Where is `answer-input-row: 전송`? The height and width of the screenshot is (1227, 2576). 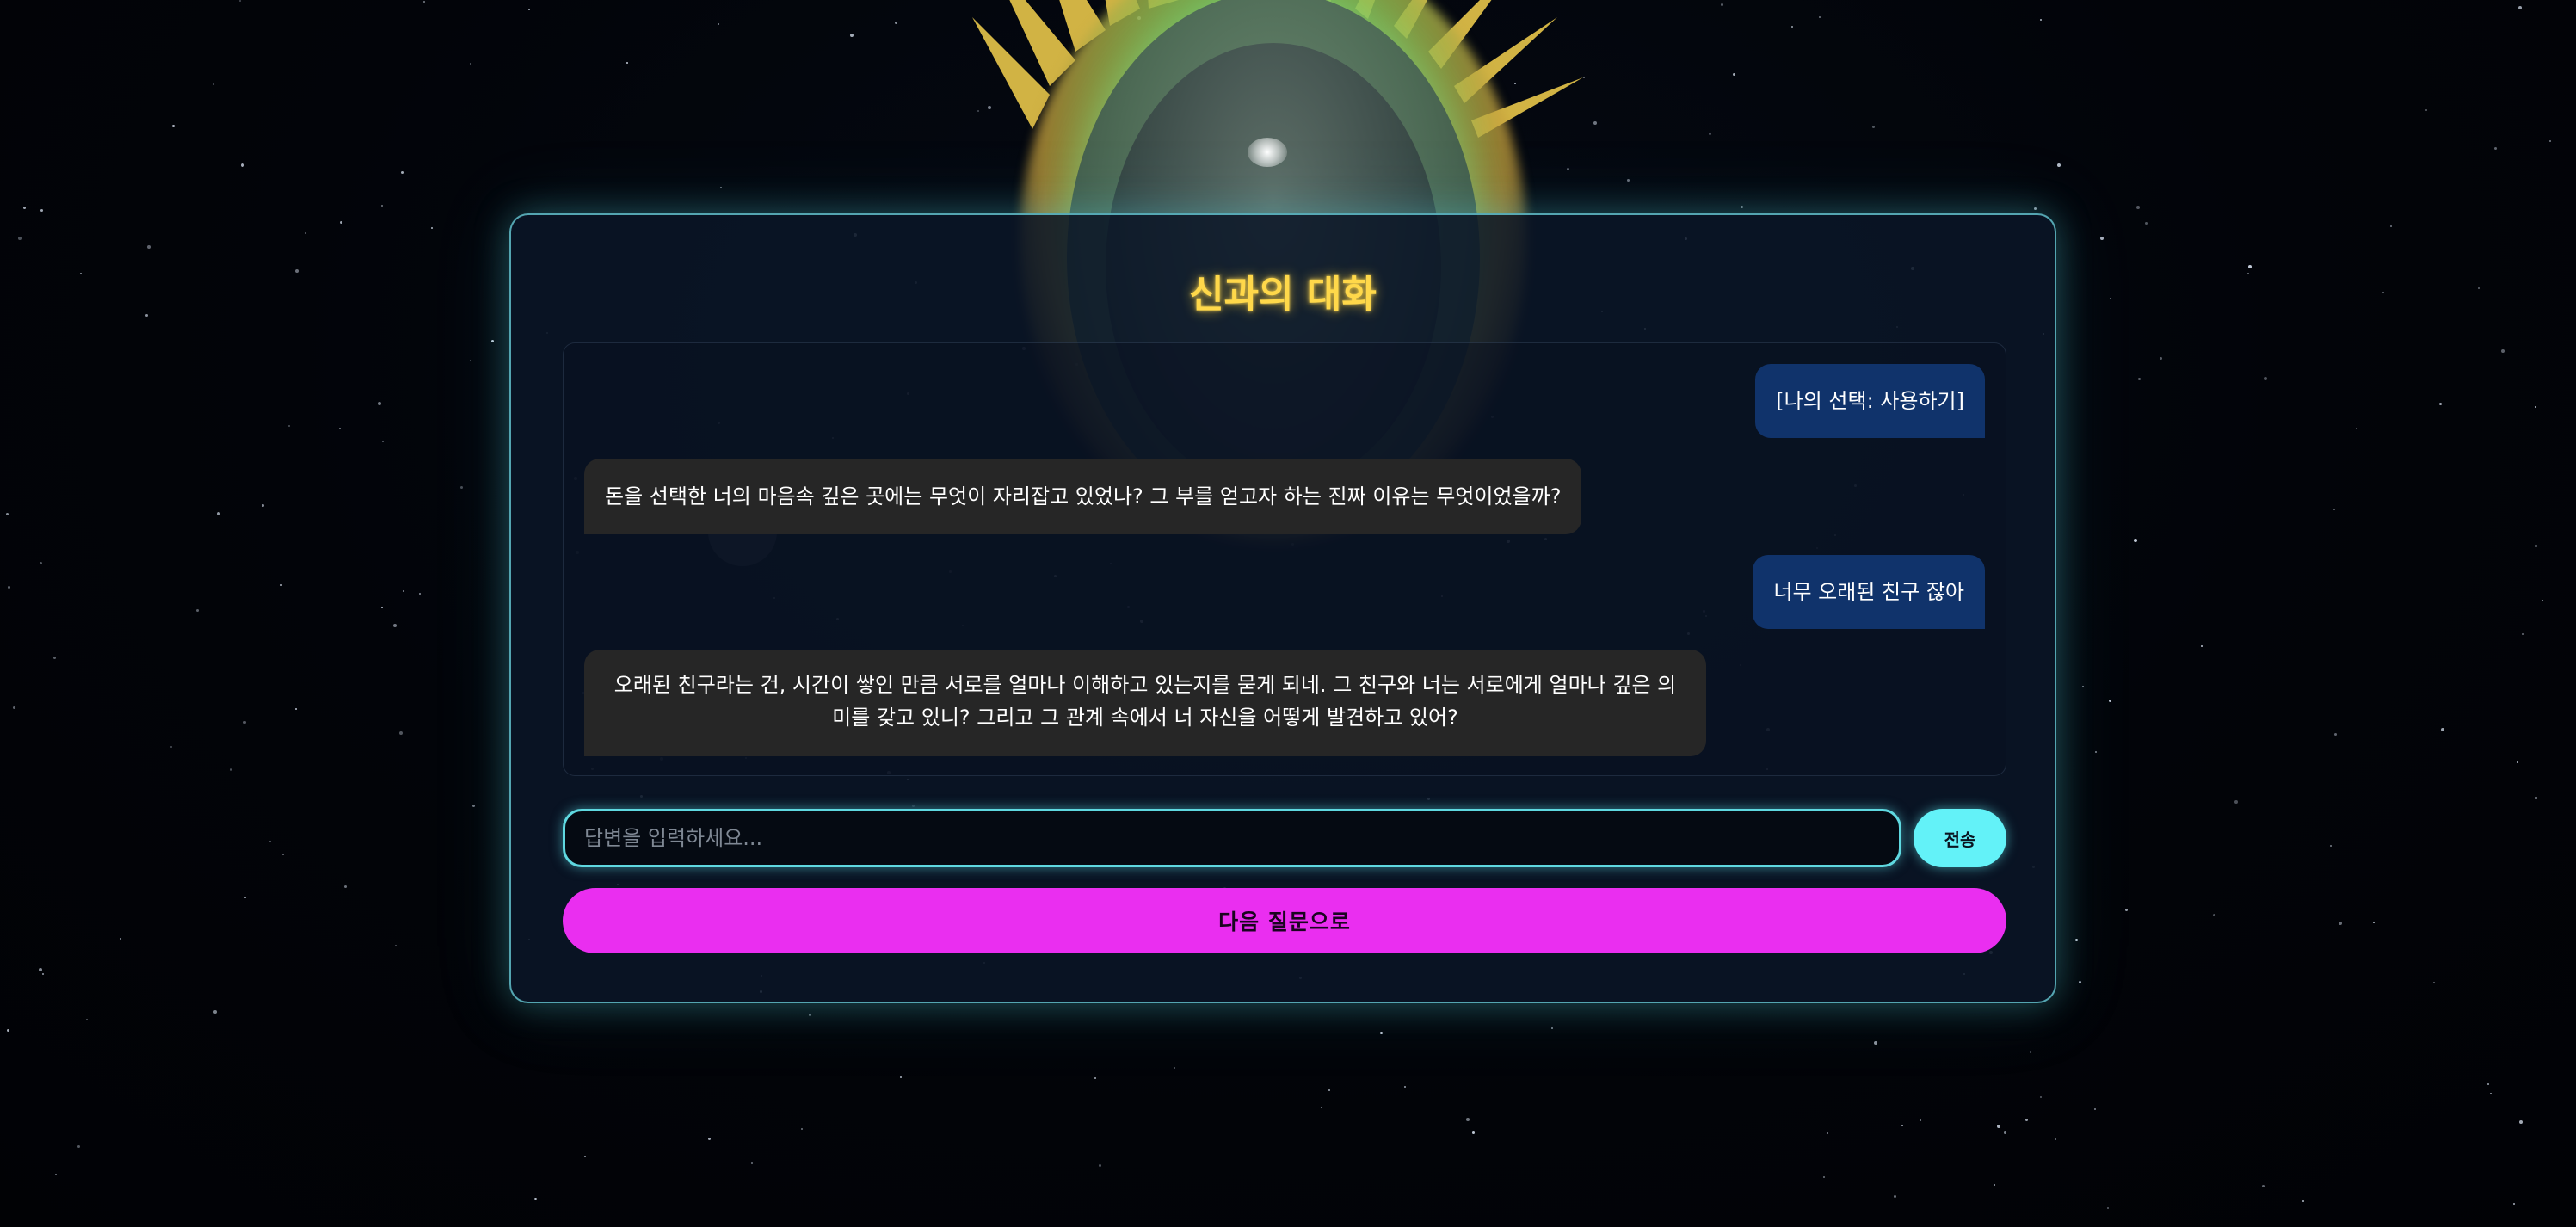
answer-input-row: 전송 is located at coordinates (1285, 838).